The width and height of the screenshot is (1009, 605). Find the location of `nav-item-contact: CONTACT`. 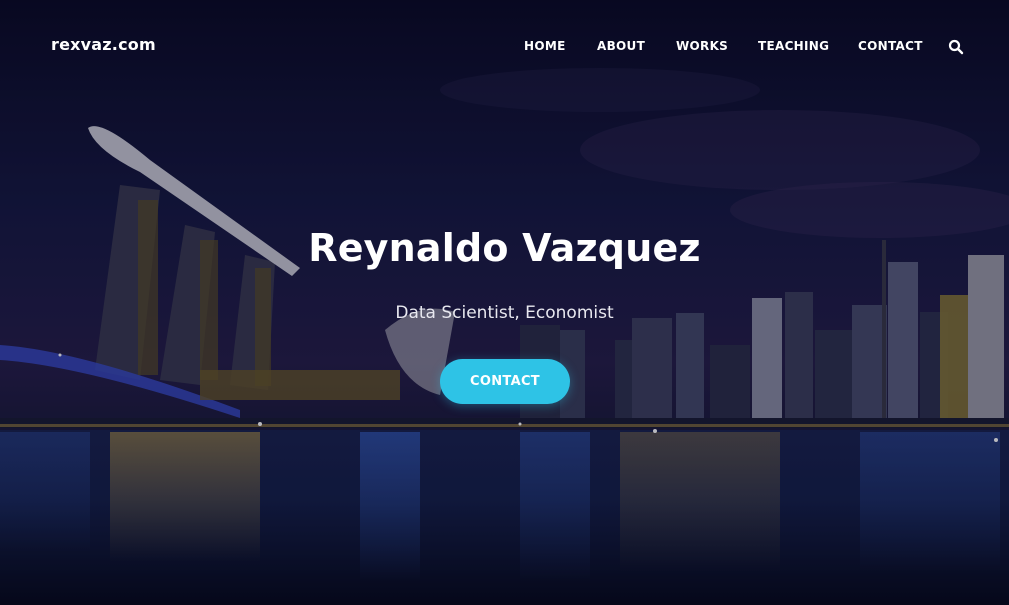

nav-item-contact: CONTACT is located at coordinates (890, 46).